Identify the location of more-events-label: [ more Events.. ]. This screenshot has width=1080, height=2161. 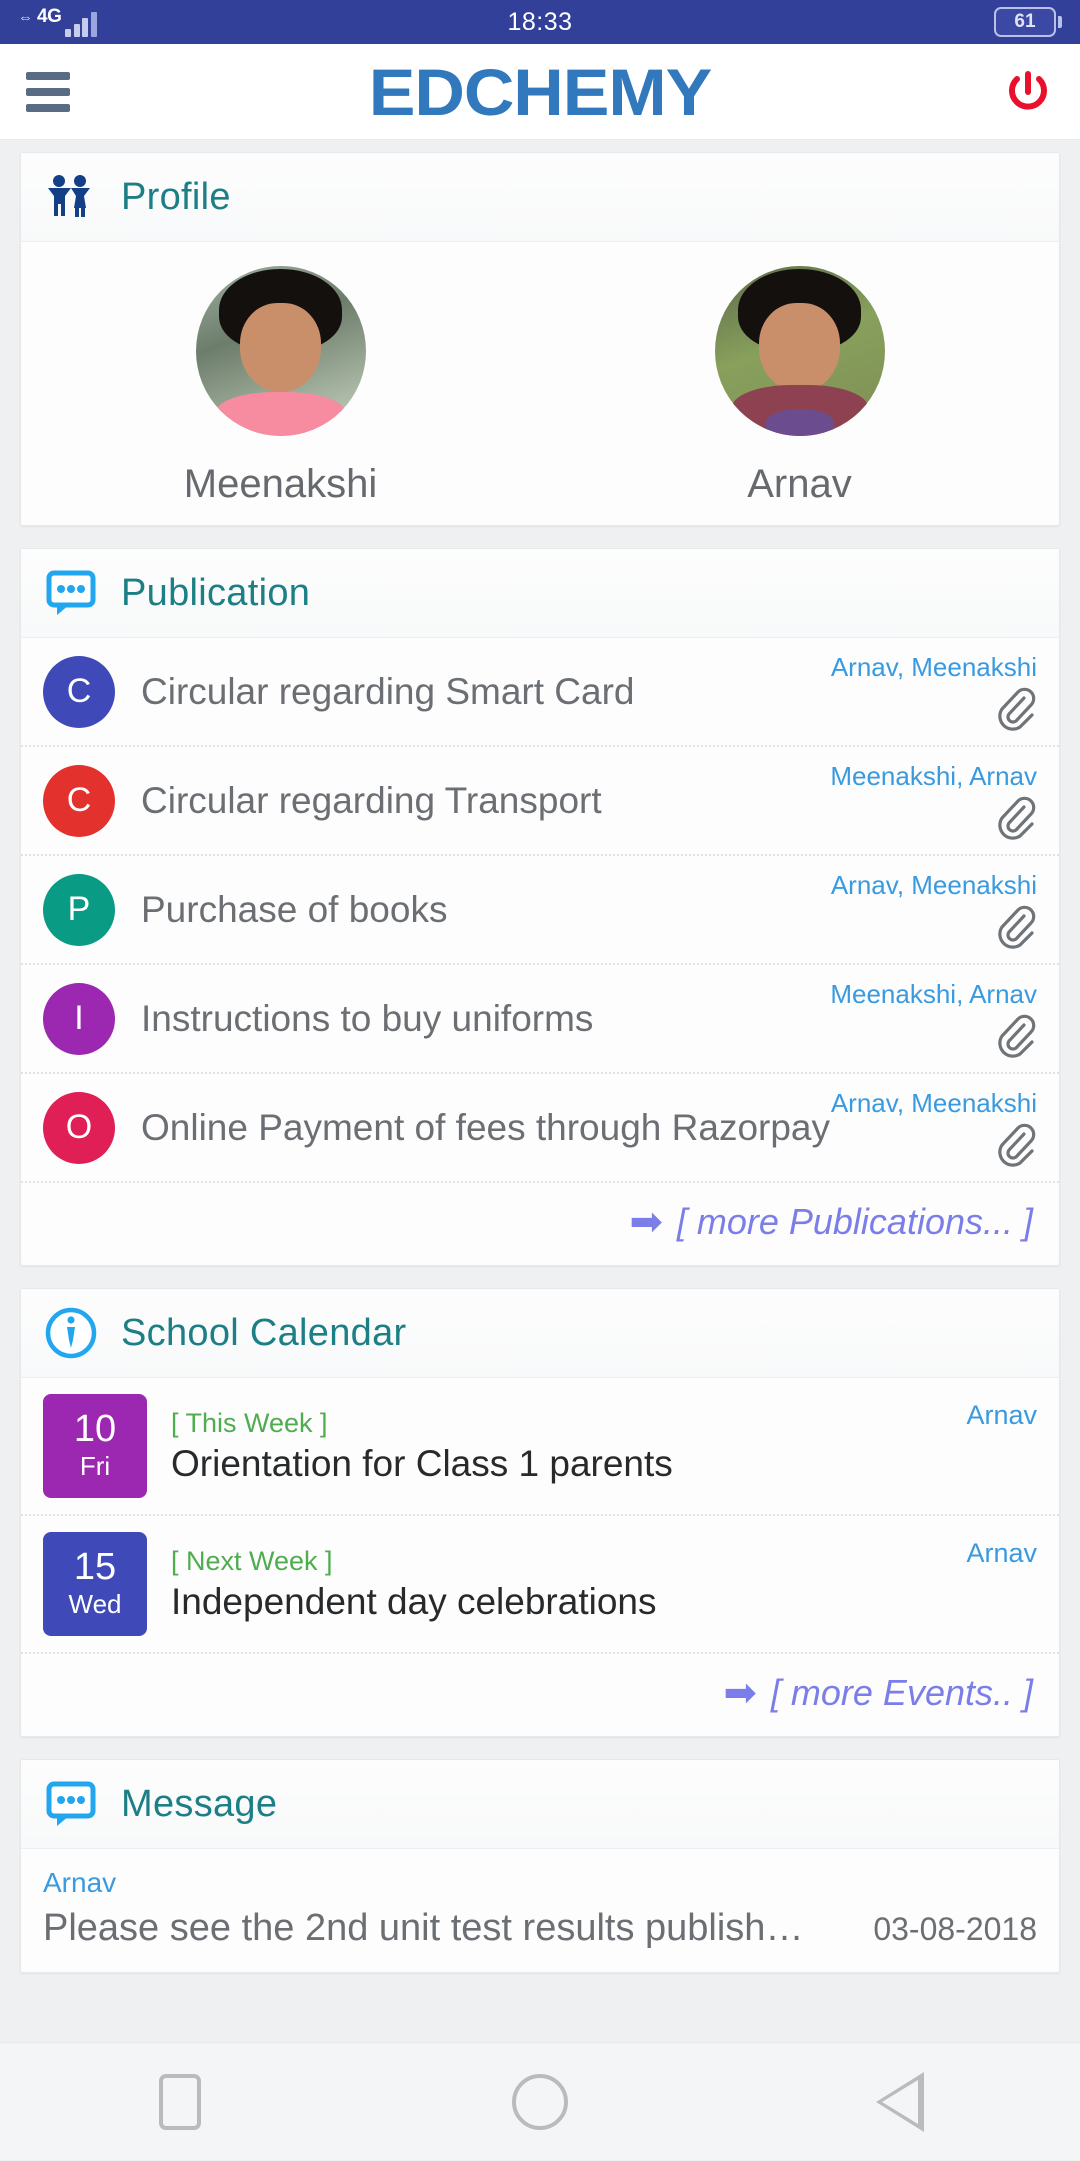
(902, 1693).